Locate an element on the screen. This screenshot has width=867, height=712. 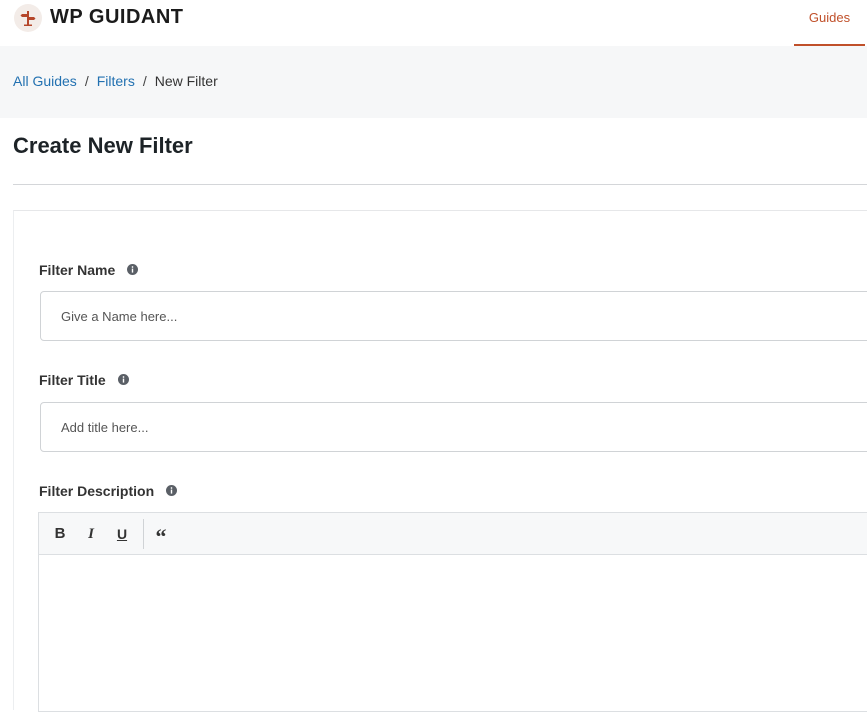
toolbar-divider is located at coordinates (143, 534).